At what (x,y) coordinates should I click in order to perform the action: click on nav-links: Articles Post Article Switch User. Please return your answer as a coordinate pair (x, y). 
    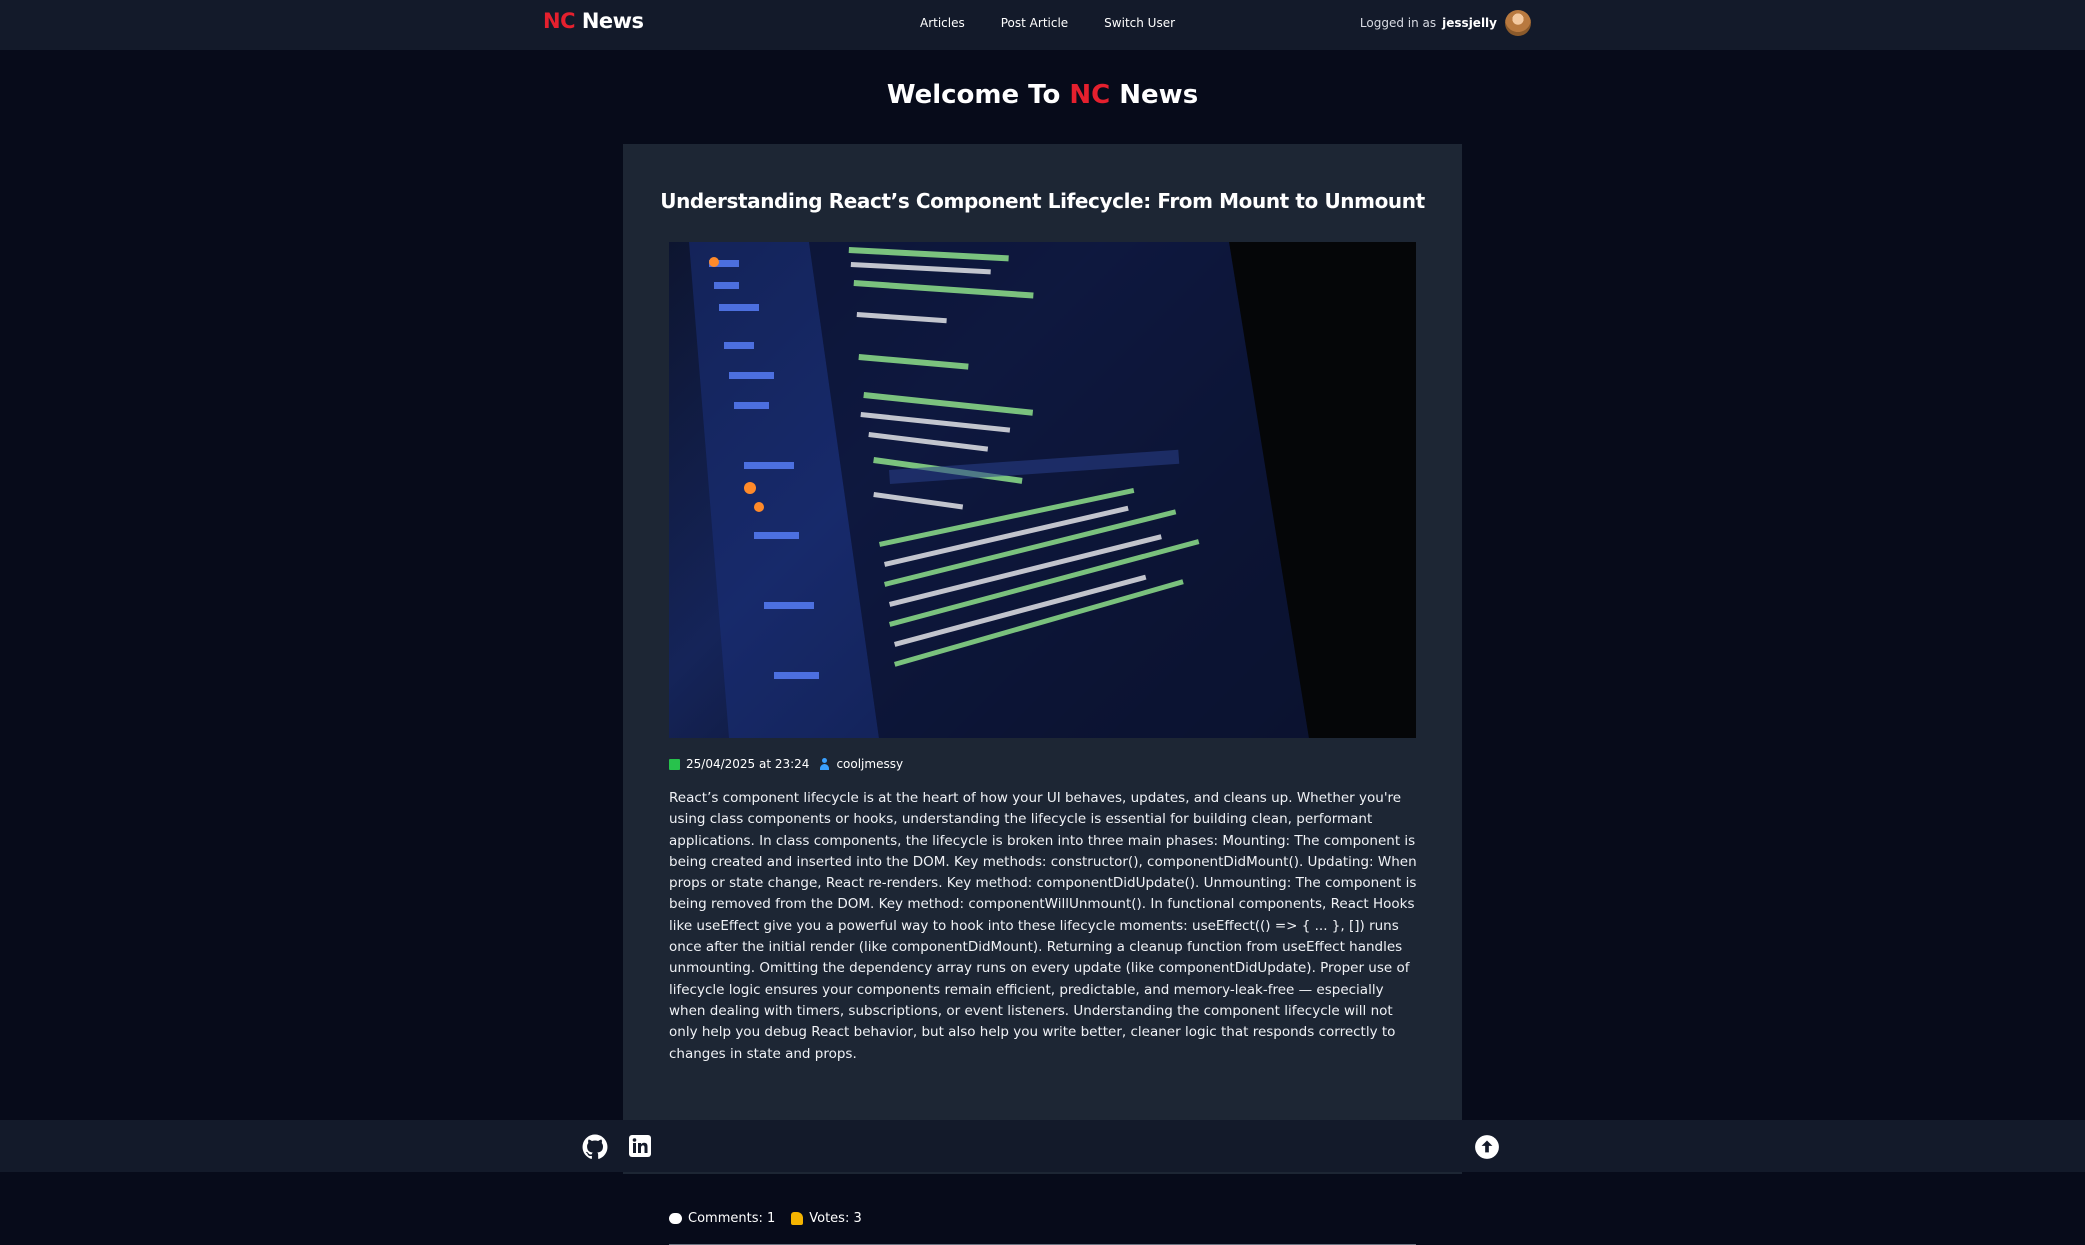
    Looking at the image, I should click on (1065, 23).